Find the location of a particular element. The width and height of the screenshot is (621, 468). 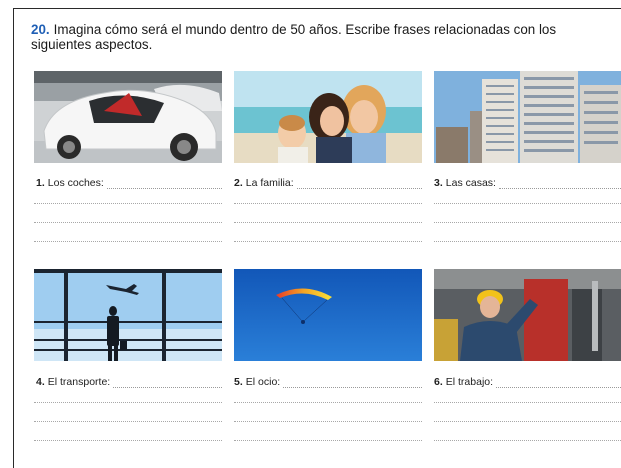

item-4-answer-line is located at coordinates (167, 383).